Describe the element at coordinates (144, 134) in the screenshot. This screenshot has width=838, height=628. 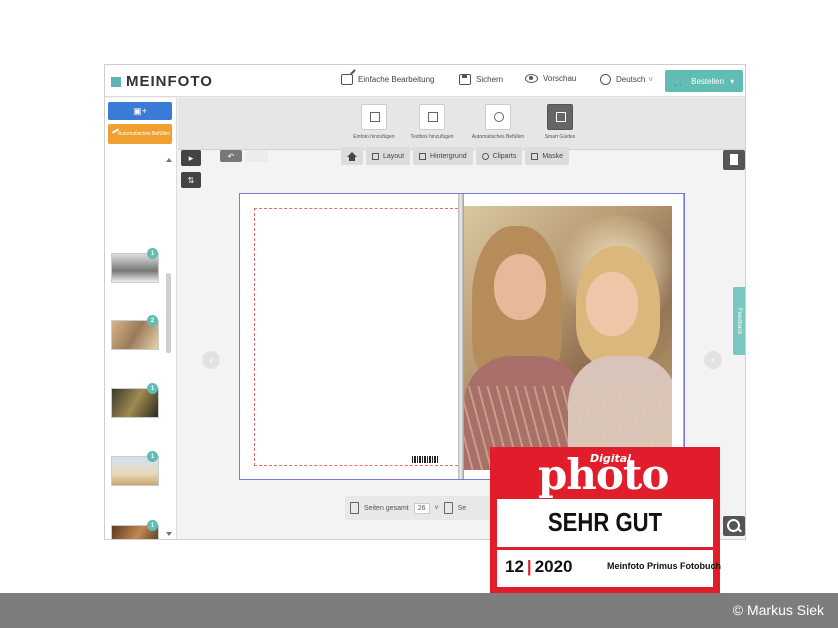
I see `autofill-label: Automatisches Befüllen` at that location.